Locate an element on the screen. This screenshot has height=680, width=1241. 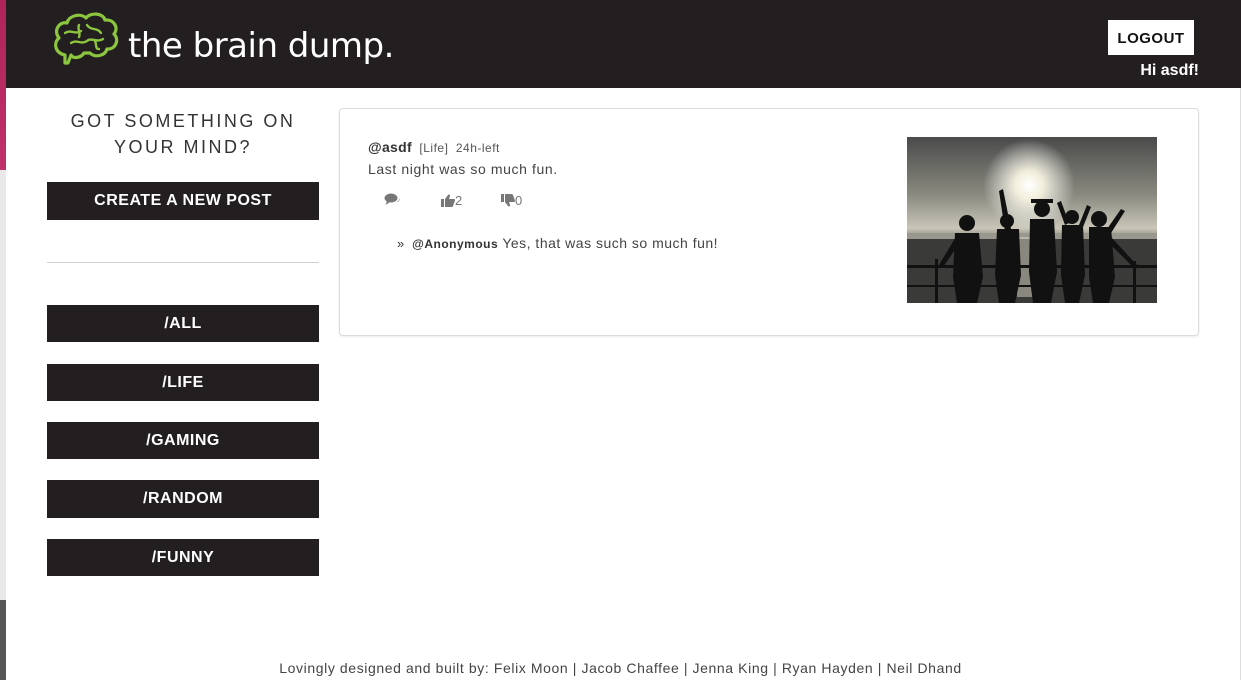
dislike-count: 0 is located at coordinates (519, 200).